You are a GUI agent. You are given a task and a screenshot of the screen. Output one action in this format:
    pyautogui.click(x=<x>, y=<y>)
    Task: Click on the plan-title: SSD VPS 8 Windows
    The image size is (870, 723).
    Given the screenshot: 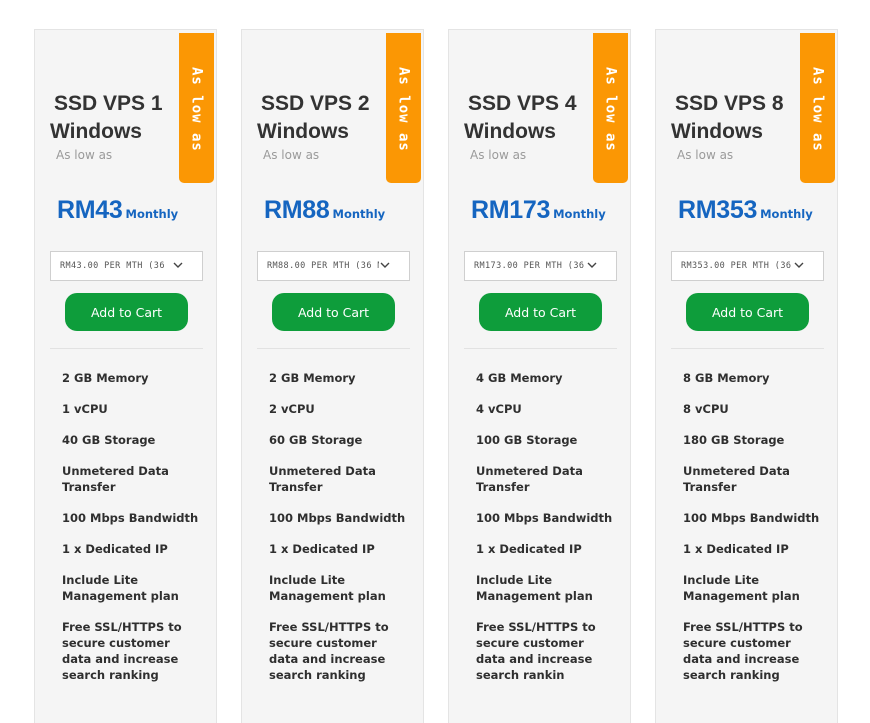 What is the action you would take?
    pyautogui.click(x=727, y=117)
    